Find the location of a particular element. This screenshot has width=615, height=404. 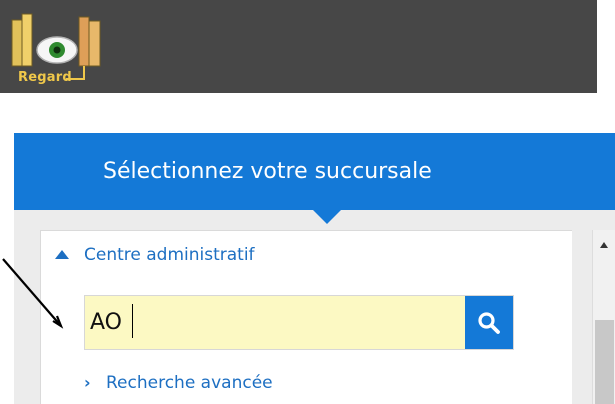

scroll-up-icon is located at coordinates (604, 245).